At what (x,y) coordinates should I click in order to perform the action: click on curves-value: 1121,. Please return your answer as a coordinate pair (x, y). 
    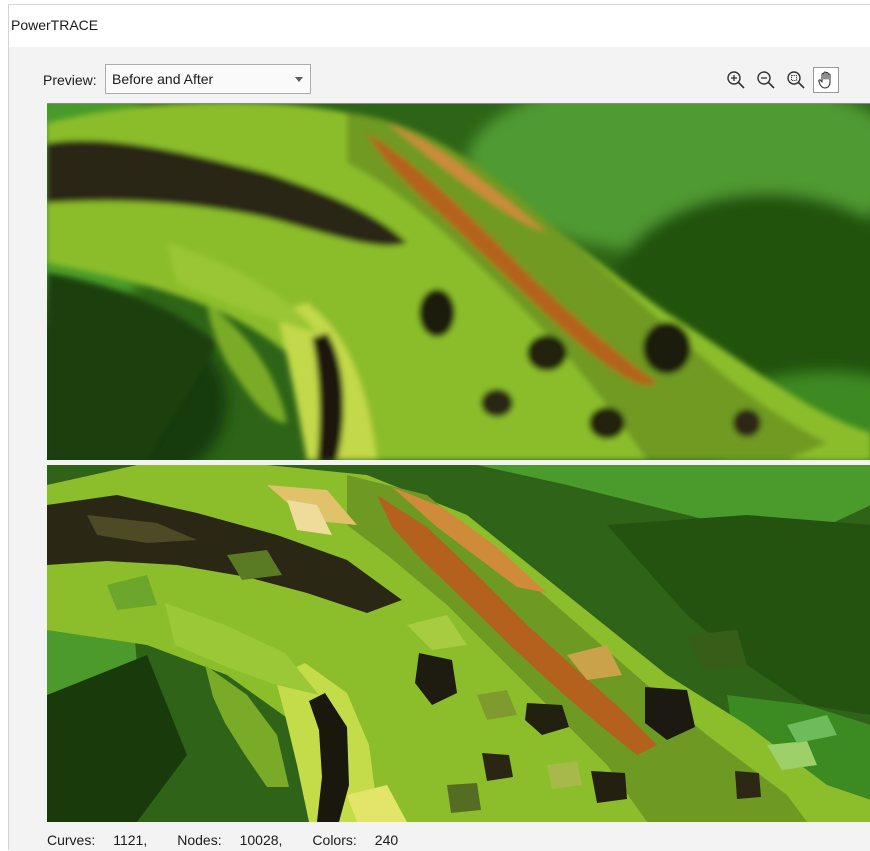
    Looking at the image, I should click on (130, 840).